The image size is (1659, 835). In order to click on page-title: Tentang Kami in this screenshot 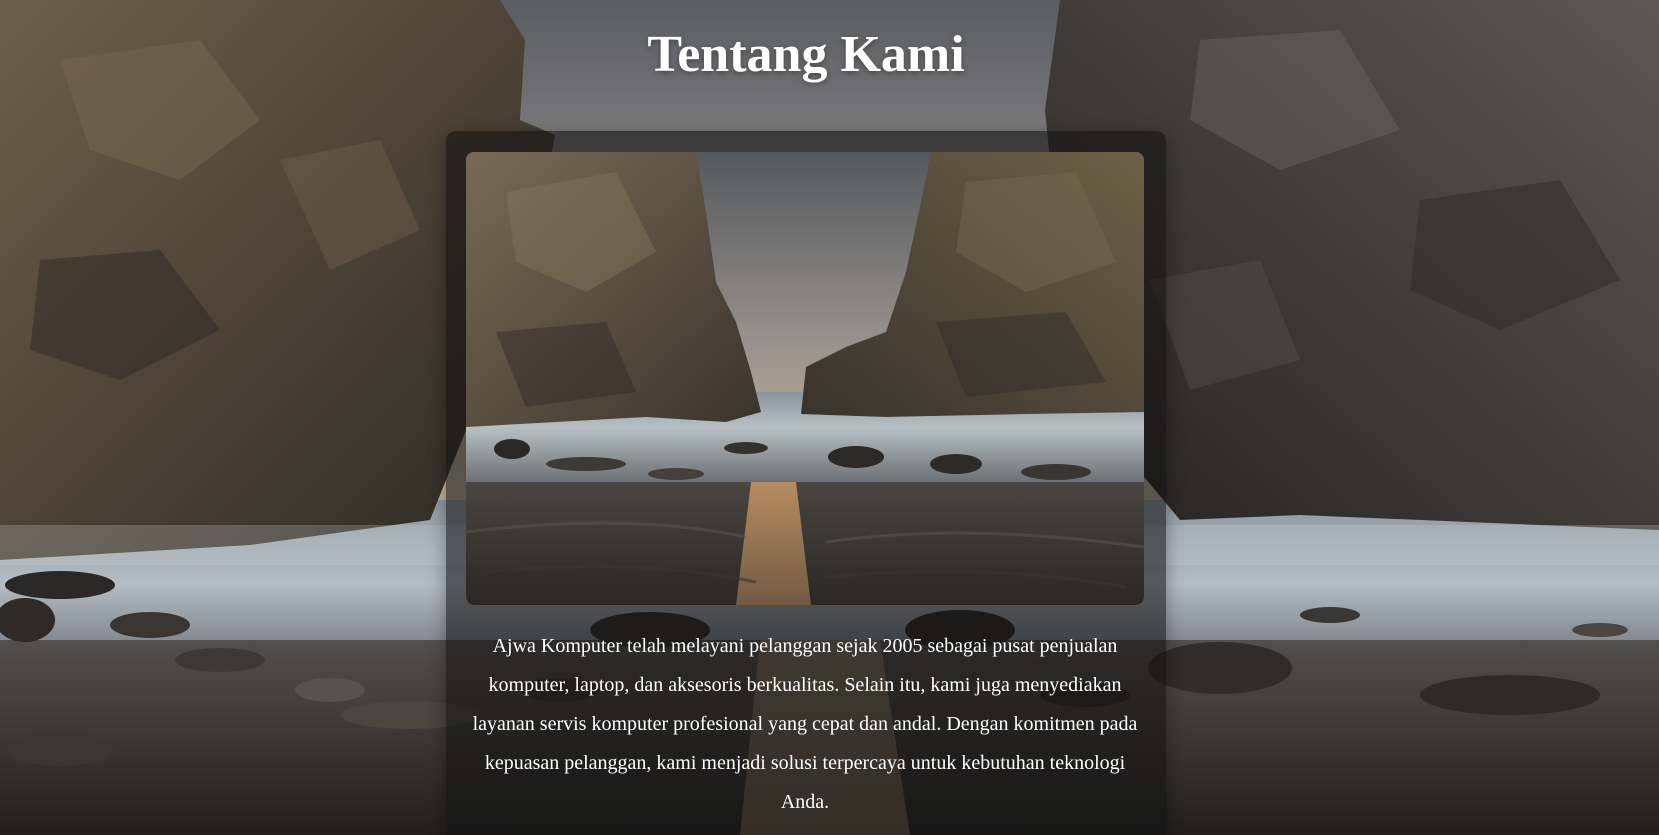, I will do `click(806, 54)`.